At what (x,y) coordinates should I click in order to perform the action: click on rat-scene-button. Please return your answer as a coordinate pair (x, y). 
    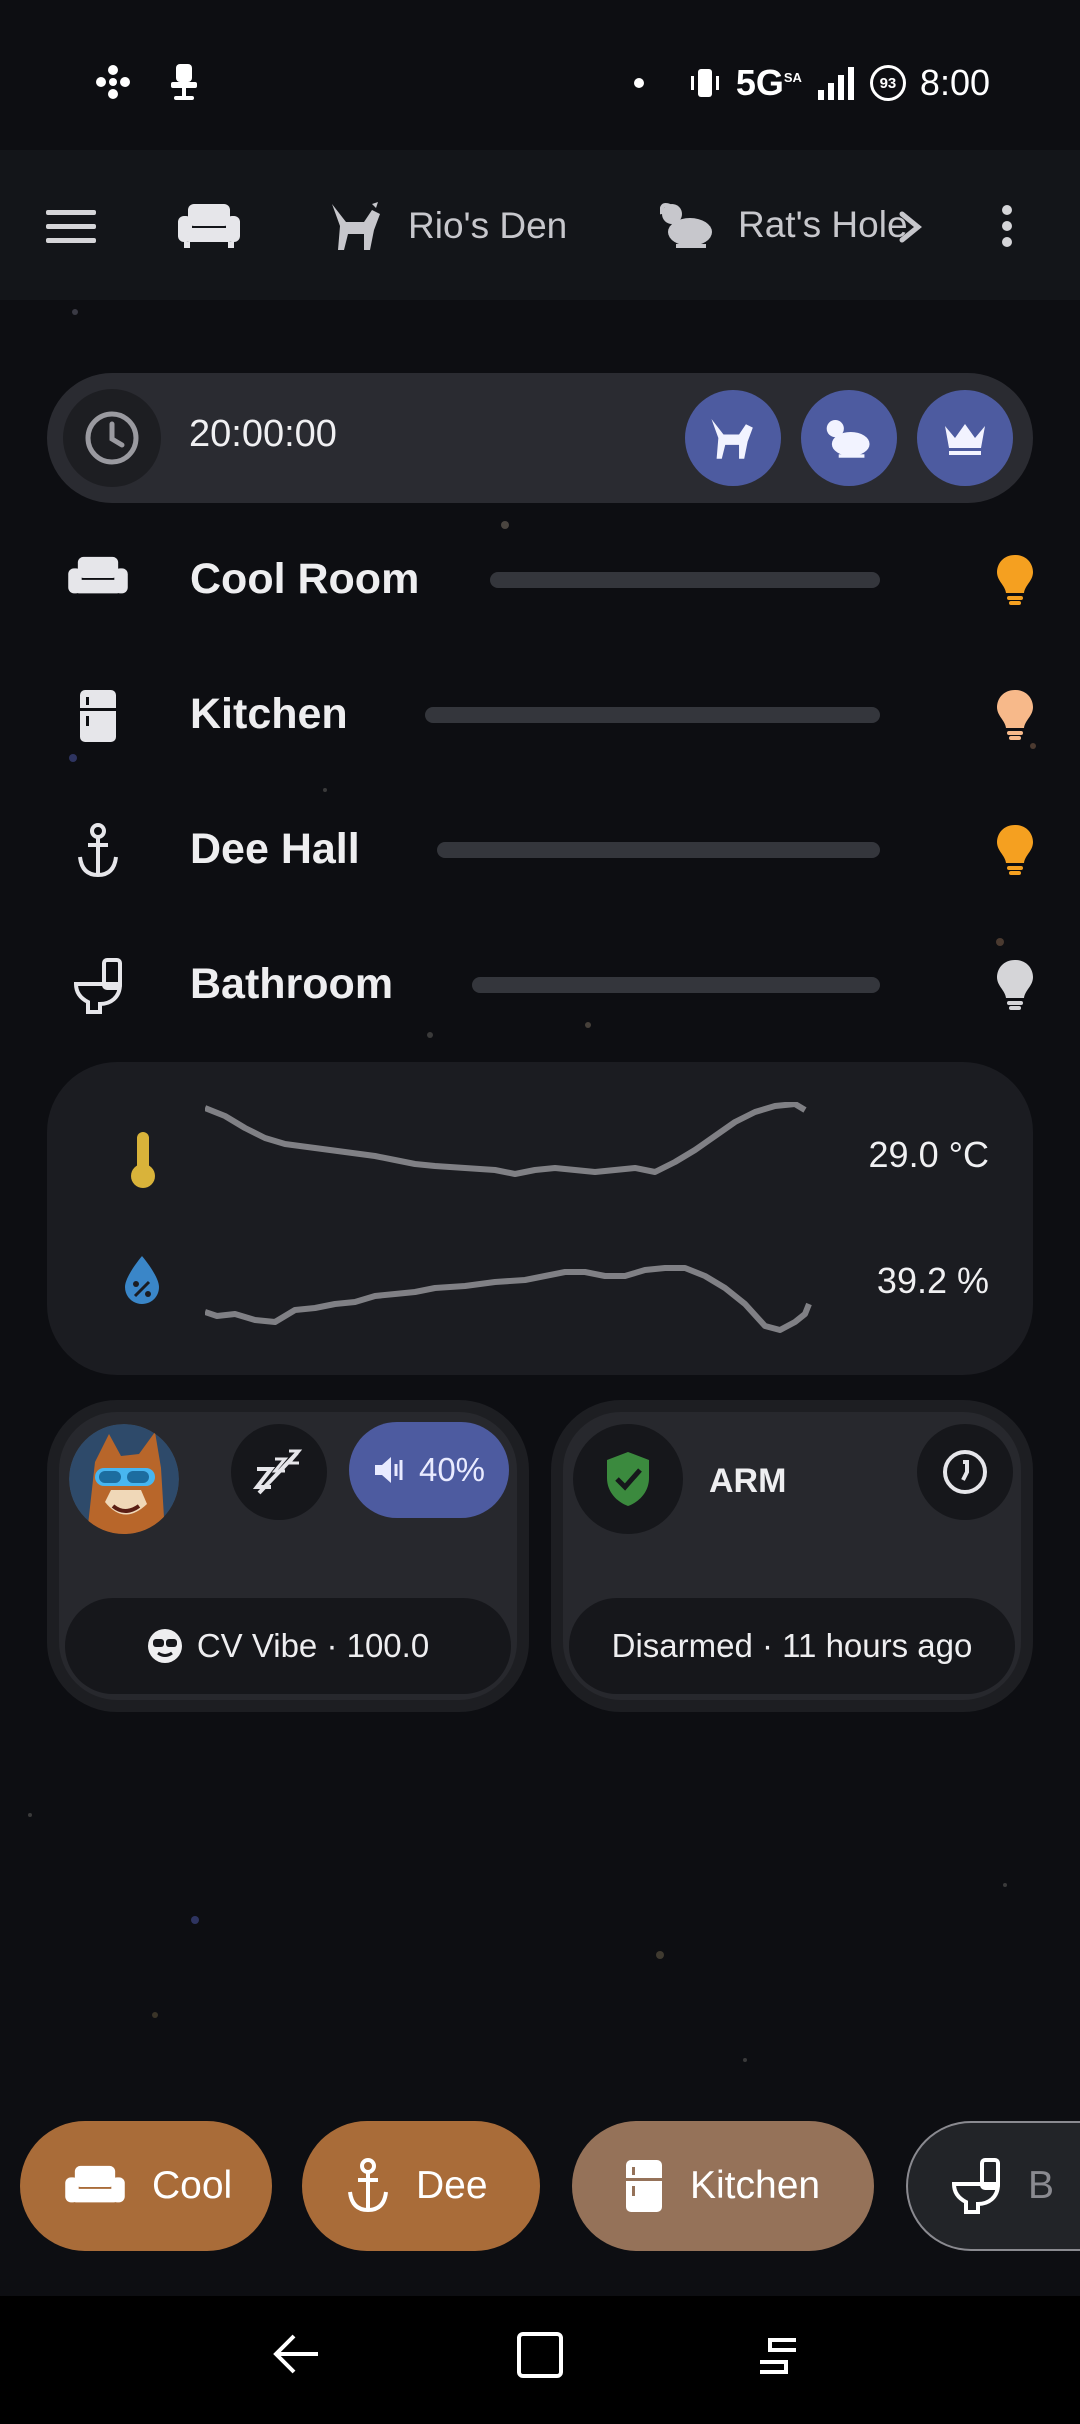
    Looking at the image, I should click on (849, 438).